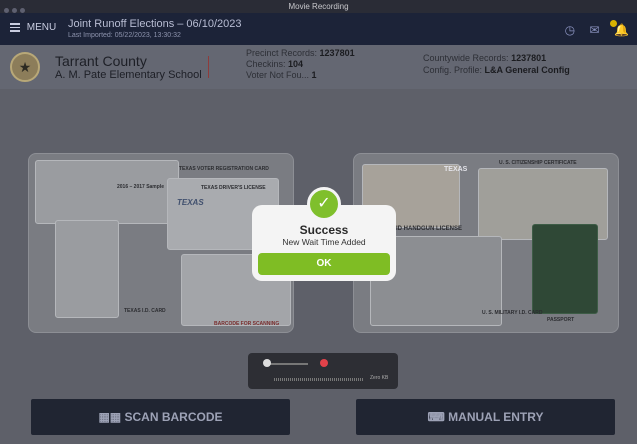  I want to click on precinct-label: Precinct Records:, so click(282, 53).